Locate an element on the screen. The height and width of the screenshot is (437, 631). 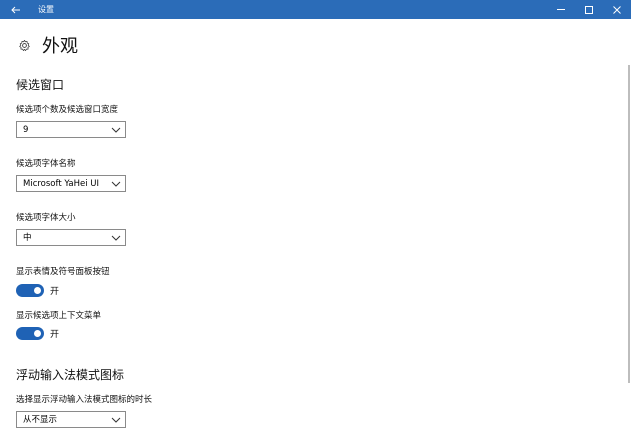
close-glyph is located at coordinates (617, 9).